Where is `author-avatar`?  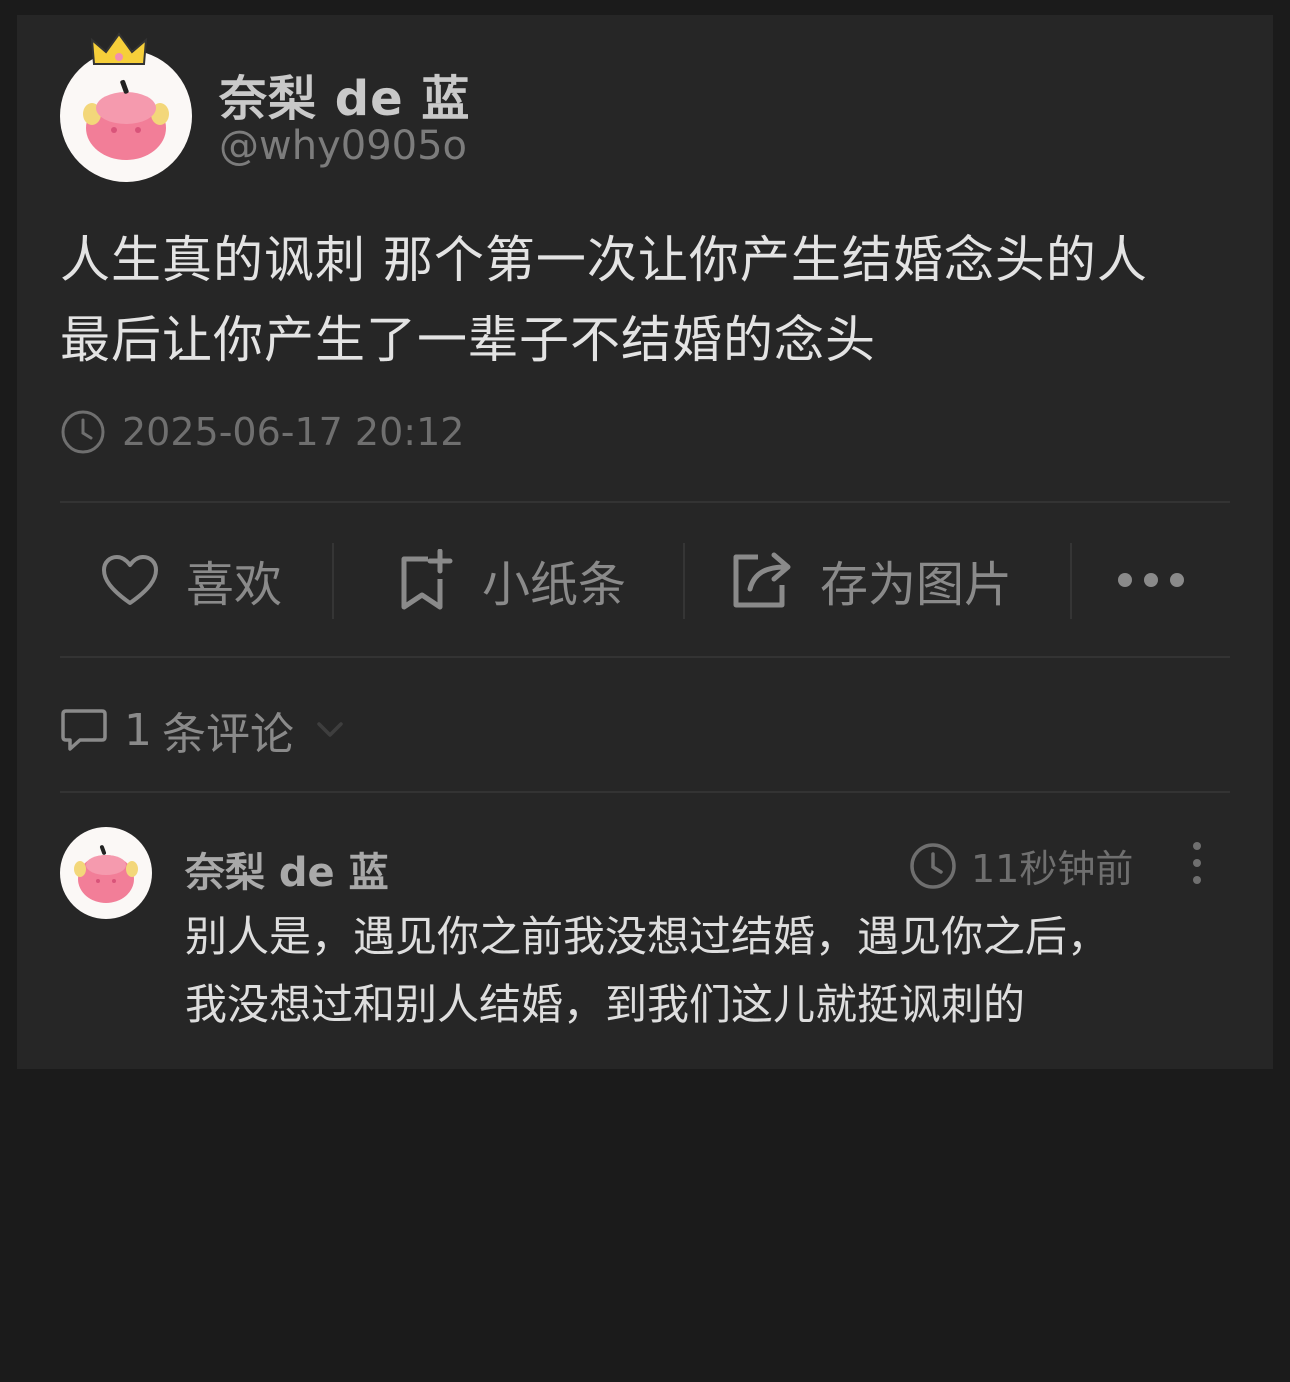 author-avatar is located at coordinates (126, 107).